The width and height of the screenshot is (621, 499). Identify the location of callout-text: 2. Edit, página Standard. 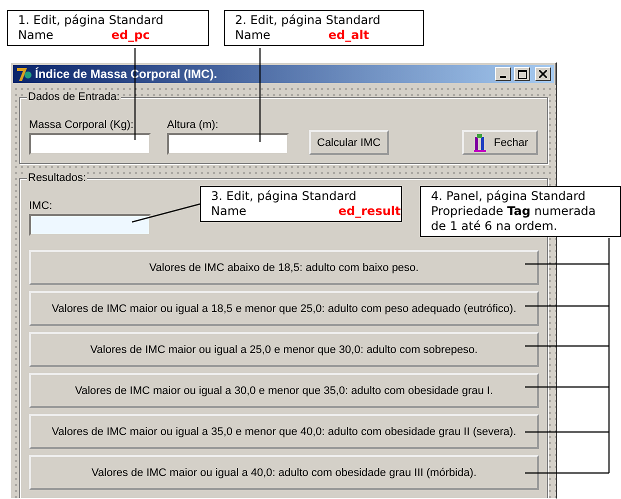
(308, 20).